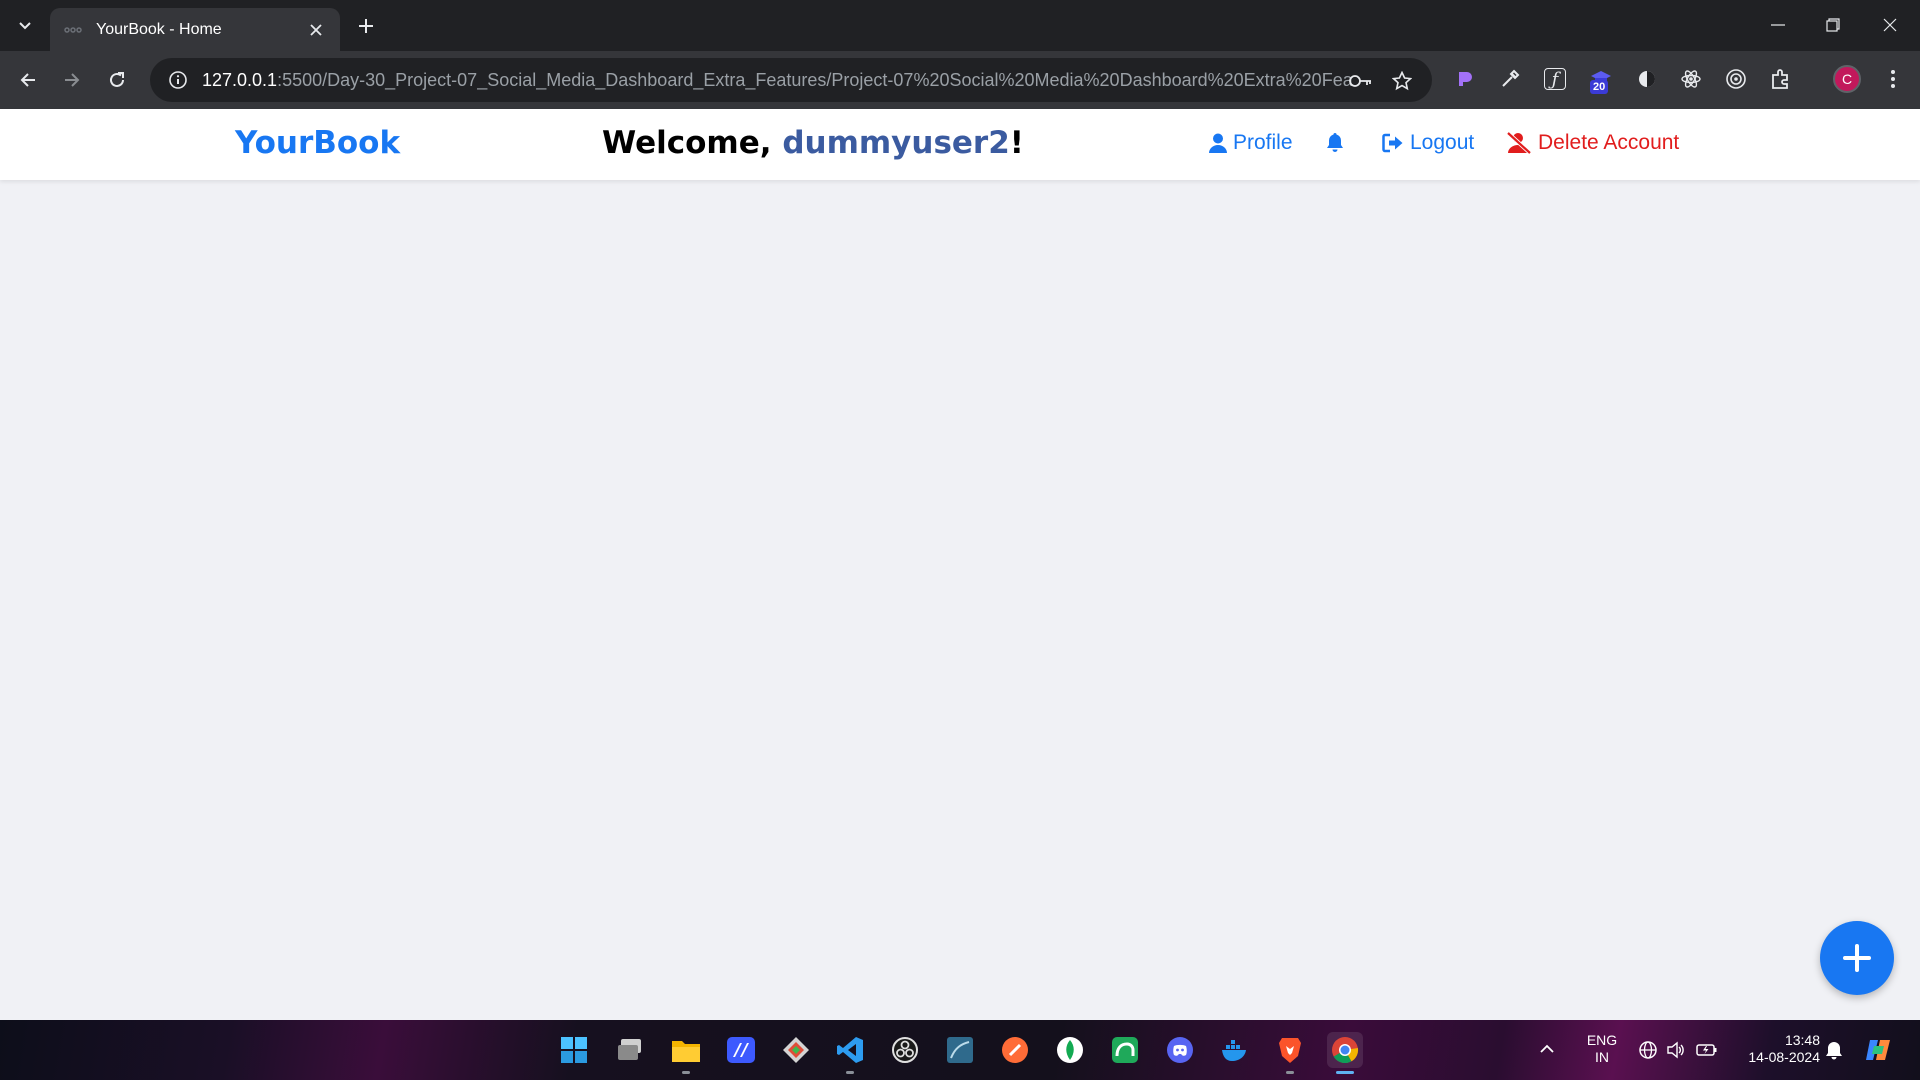 The height and width of the screenshot is (1080, 1920). Describe the element at coordinates (896, 143) in the screenshot. I see `welcome-username: dummyuser2` at that location.